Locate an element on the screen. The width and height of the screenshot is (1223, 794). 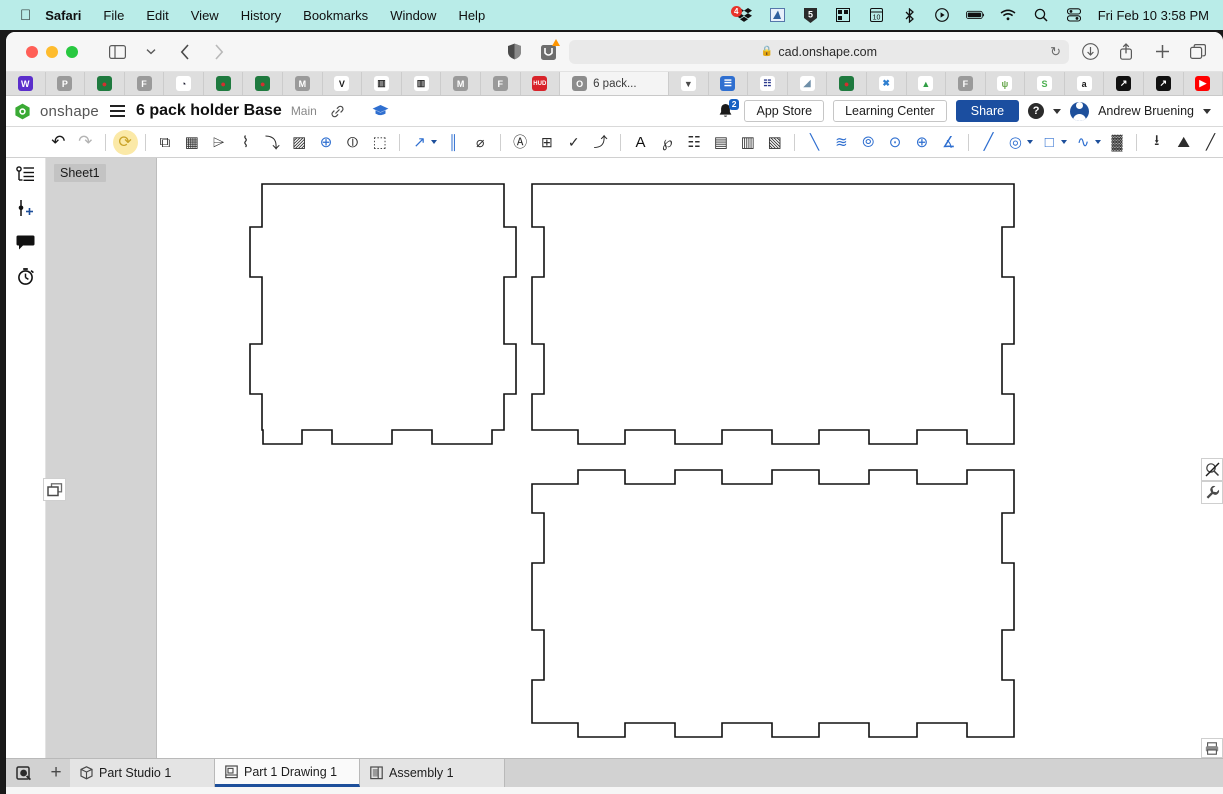
redo-icon: ↷ is located at coordinates (85, 142).